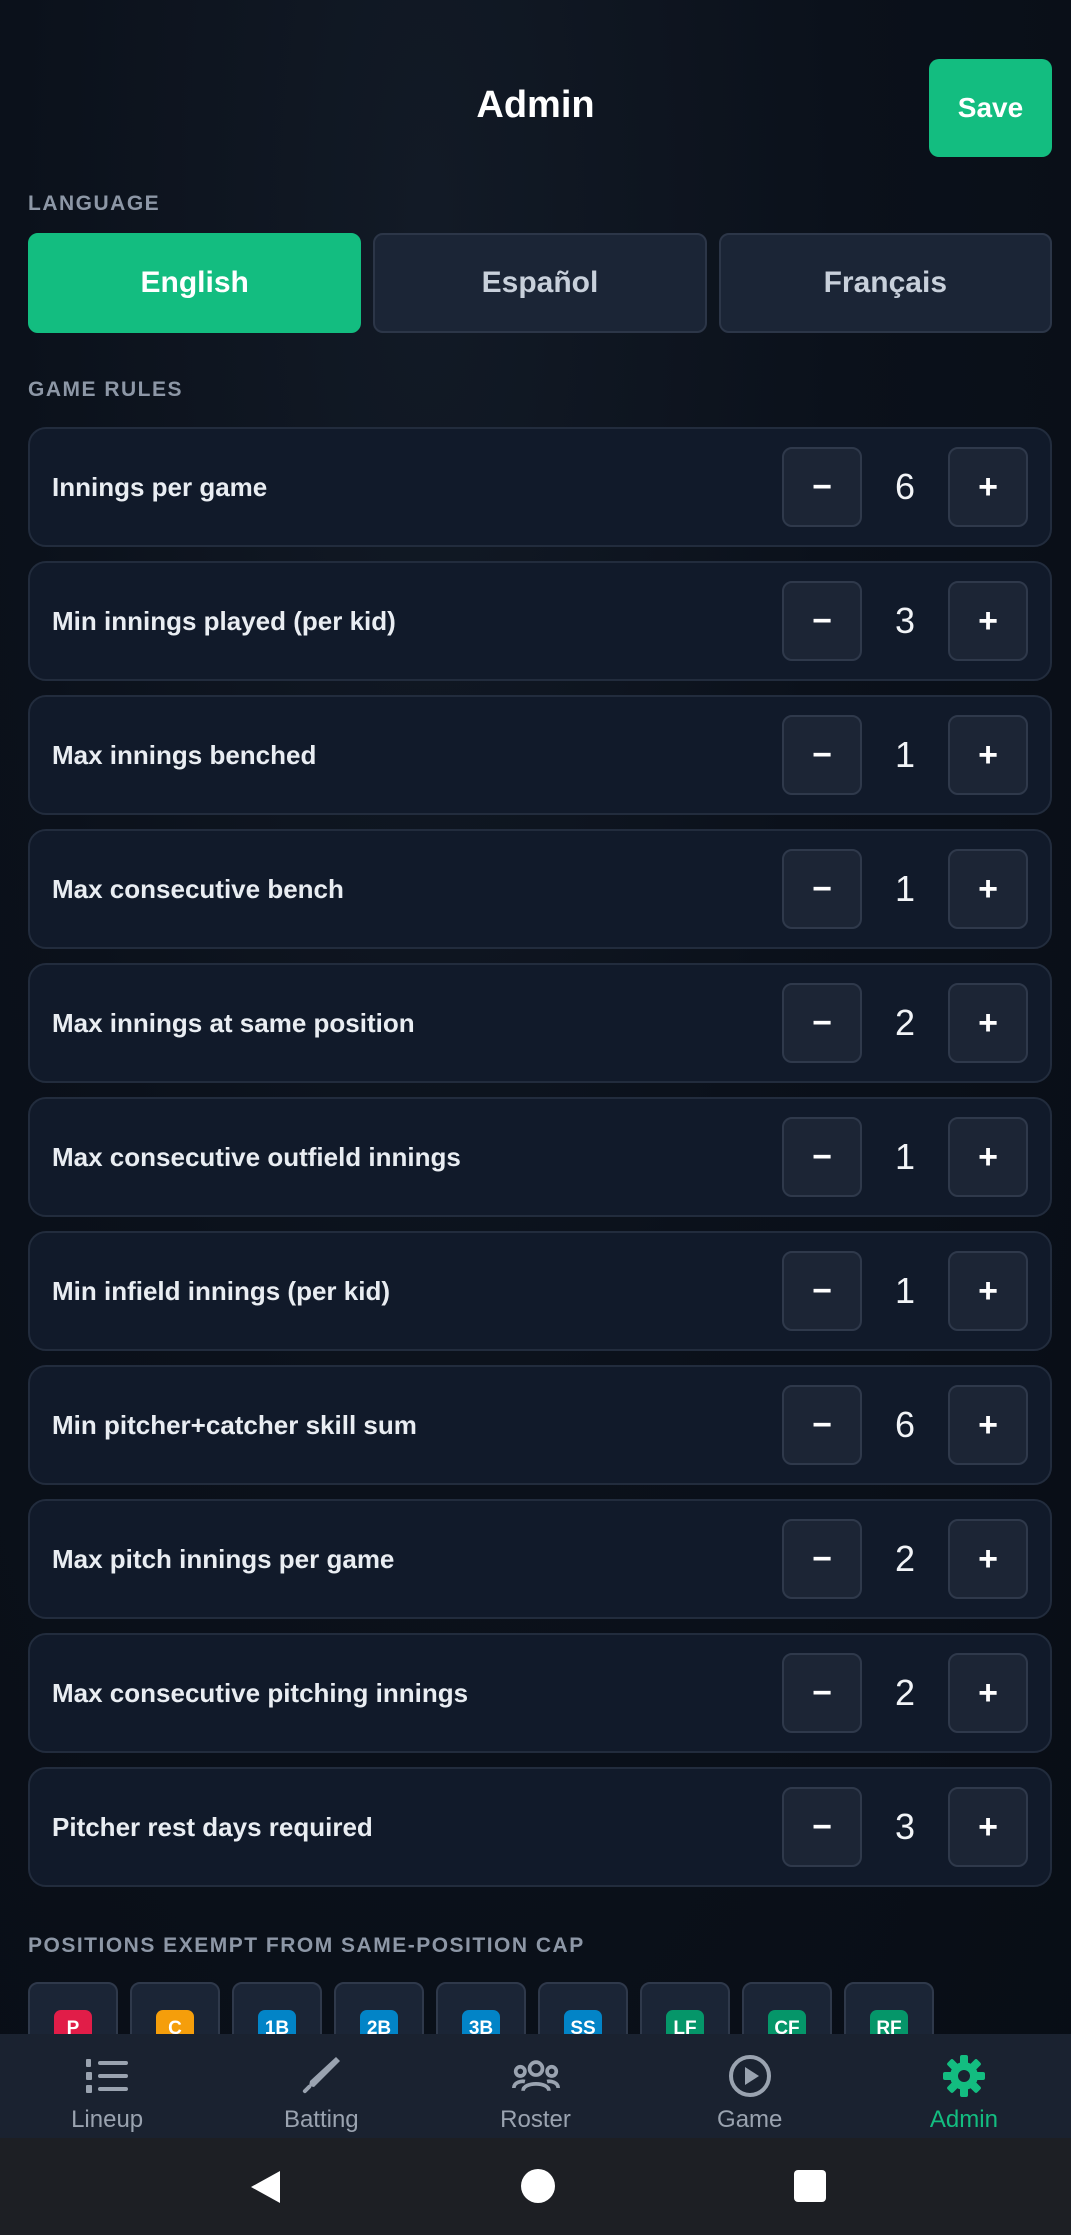 The width and height of the screenshot is (1071, 2235). What do you see at coordinates (107, 2119) in the screenshot?
I see `tab-label: Lineup` at bounding box center [107, 2119].